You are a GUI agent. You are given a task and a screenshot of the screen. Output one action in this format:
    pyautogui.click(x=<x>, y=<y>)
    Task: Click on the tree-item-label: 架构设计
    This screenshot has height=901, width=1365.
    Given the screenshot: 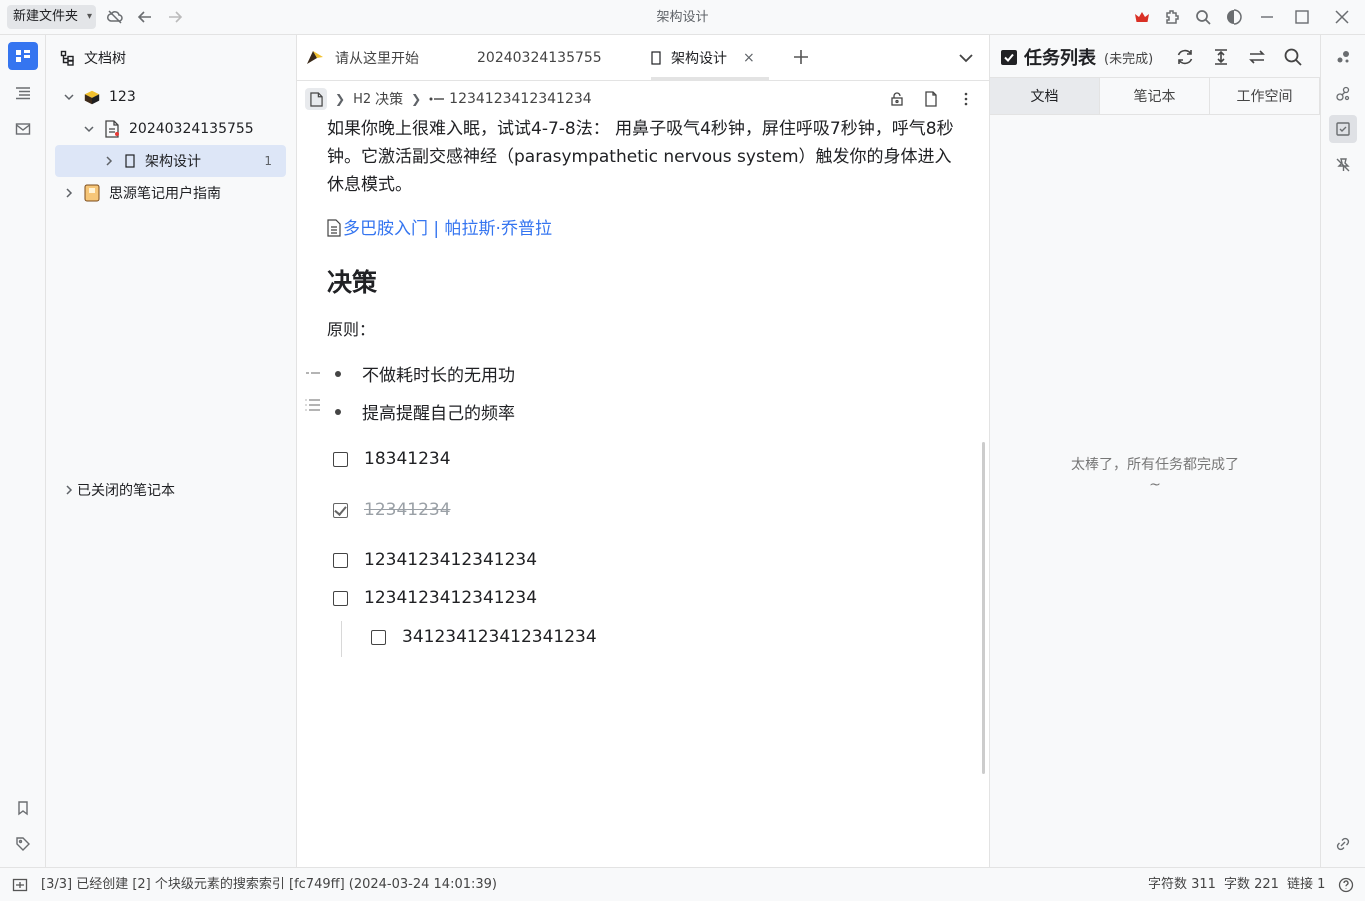 What is the action you would take?
    pyautogui.click(x=173, y=162)
    